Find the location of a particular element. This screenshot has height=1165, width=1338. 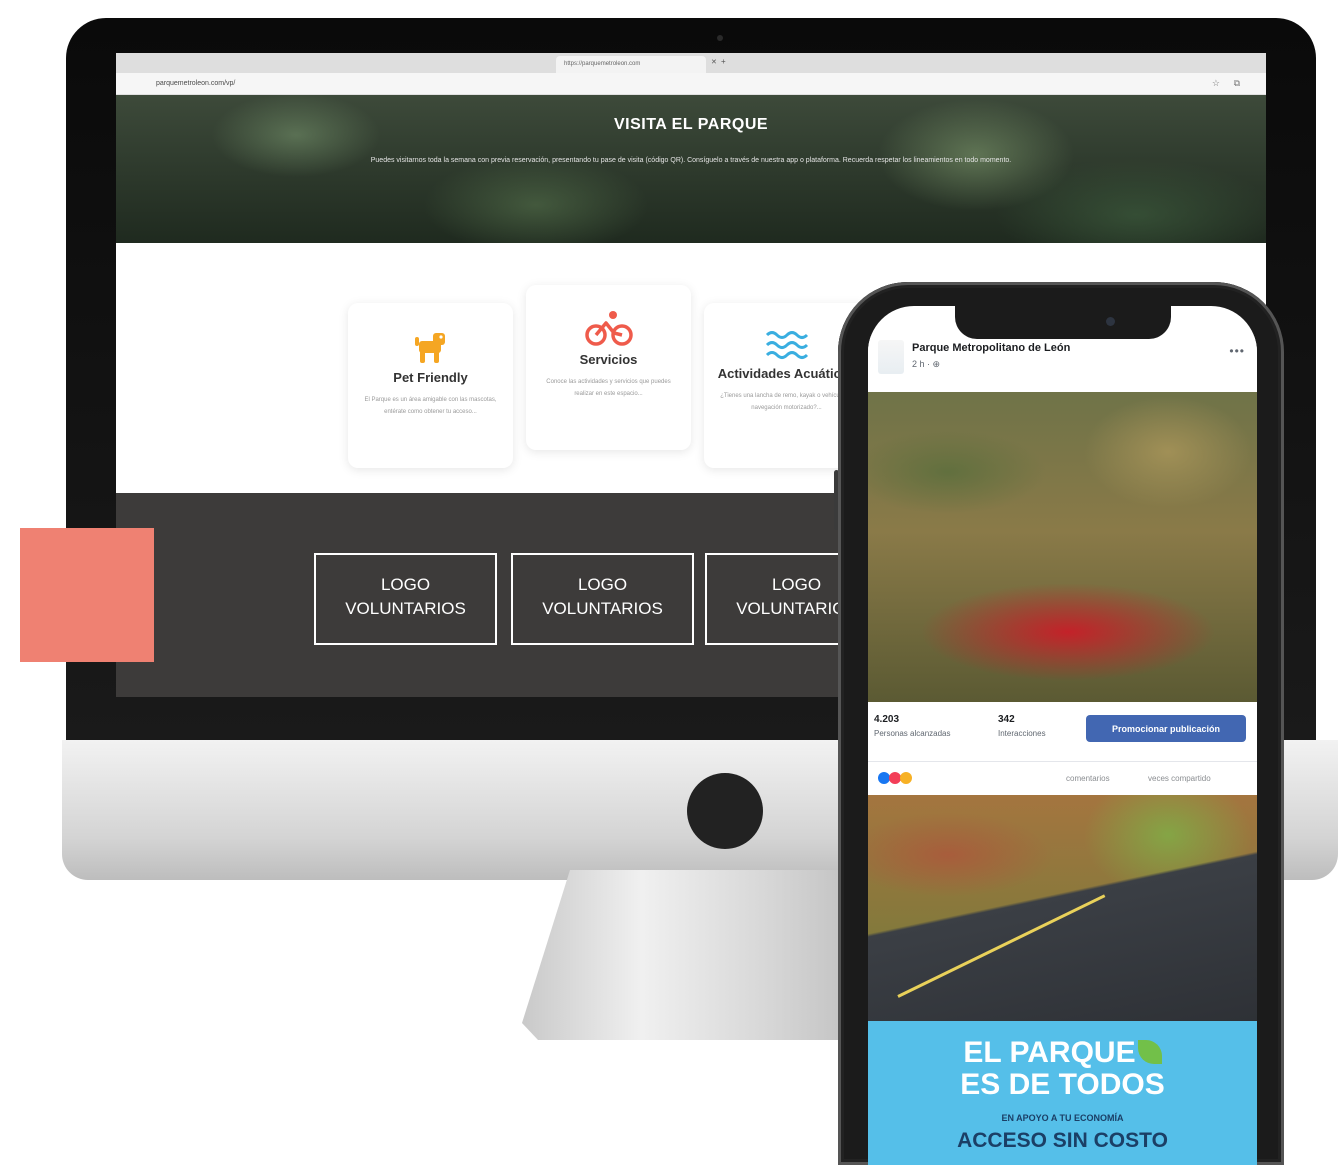

more-options-icon: ••• is located at coordinates (1237, 351).